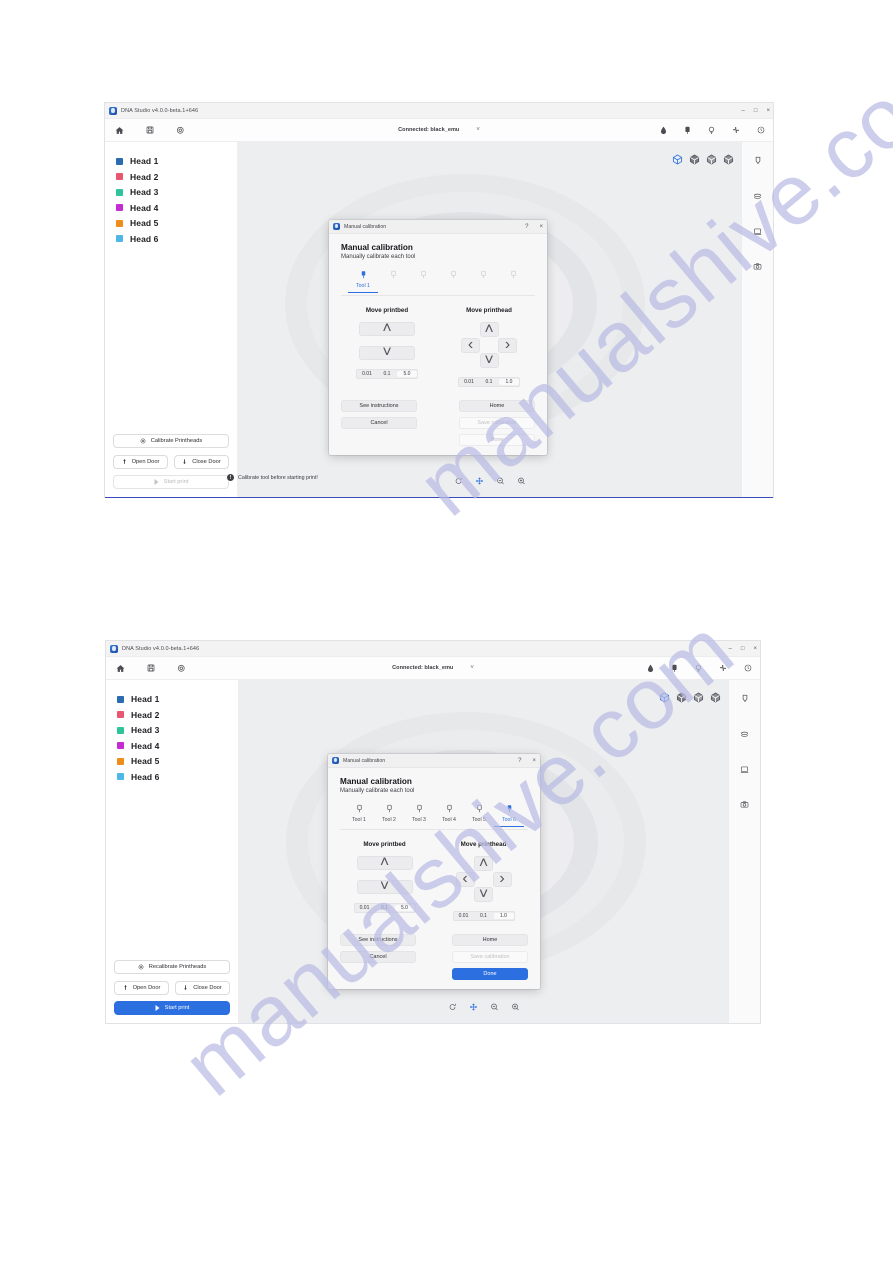 The height and width of the screenshot is (1263, 893). Describe the element at coordinates (177, 715) in the screenshot. I see `list-item: Head 2` at that location.